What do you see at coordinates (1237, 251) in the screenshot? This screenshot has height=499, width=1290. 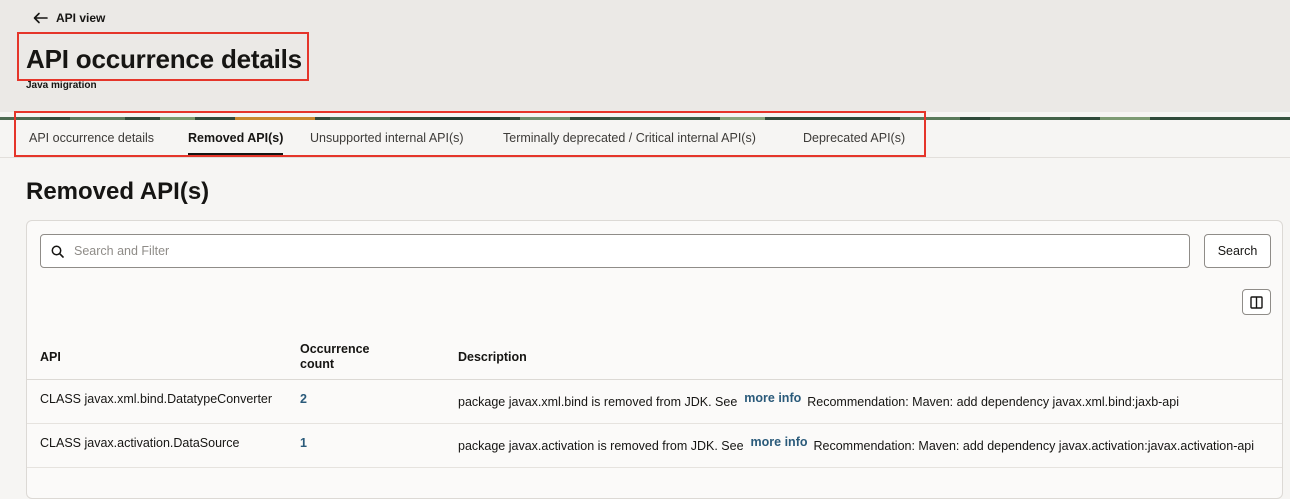 I see `search-button: Search` at bounding box center [1237, 251].